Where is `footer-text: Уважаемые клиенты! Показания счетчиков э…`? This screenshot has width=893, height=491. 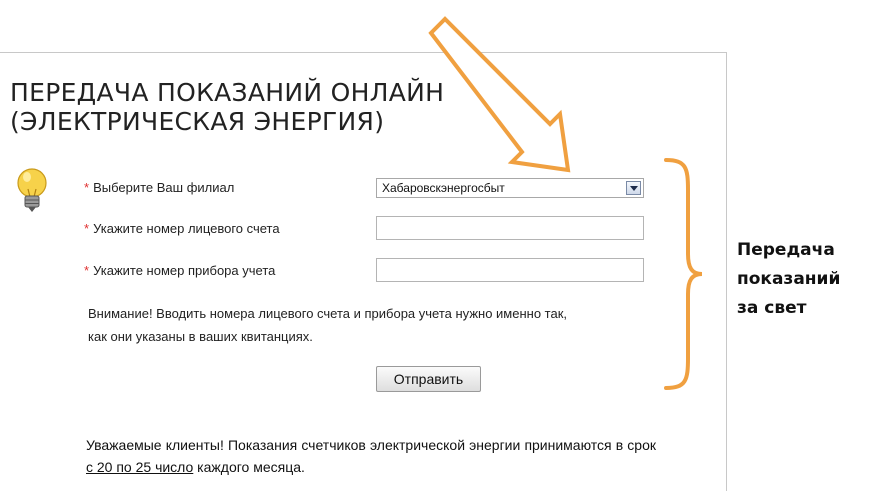 footer-text: Уважаемые клиенты! Показания счетчиков э… is located at coordinates (371, 445).